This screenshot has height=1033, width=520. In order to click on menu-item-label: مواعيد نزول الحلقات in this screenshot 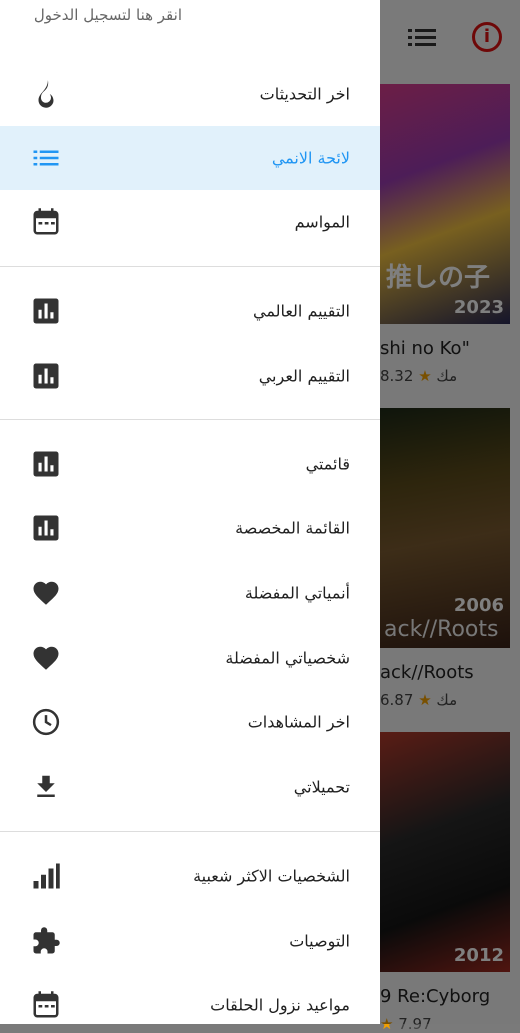, I will do `click(280, 1005)`.